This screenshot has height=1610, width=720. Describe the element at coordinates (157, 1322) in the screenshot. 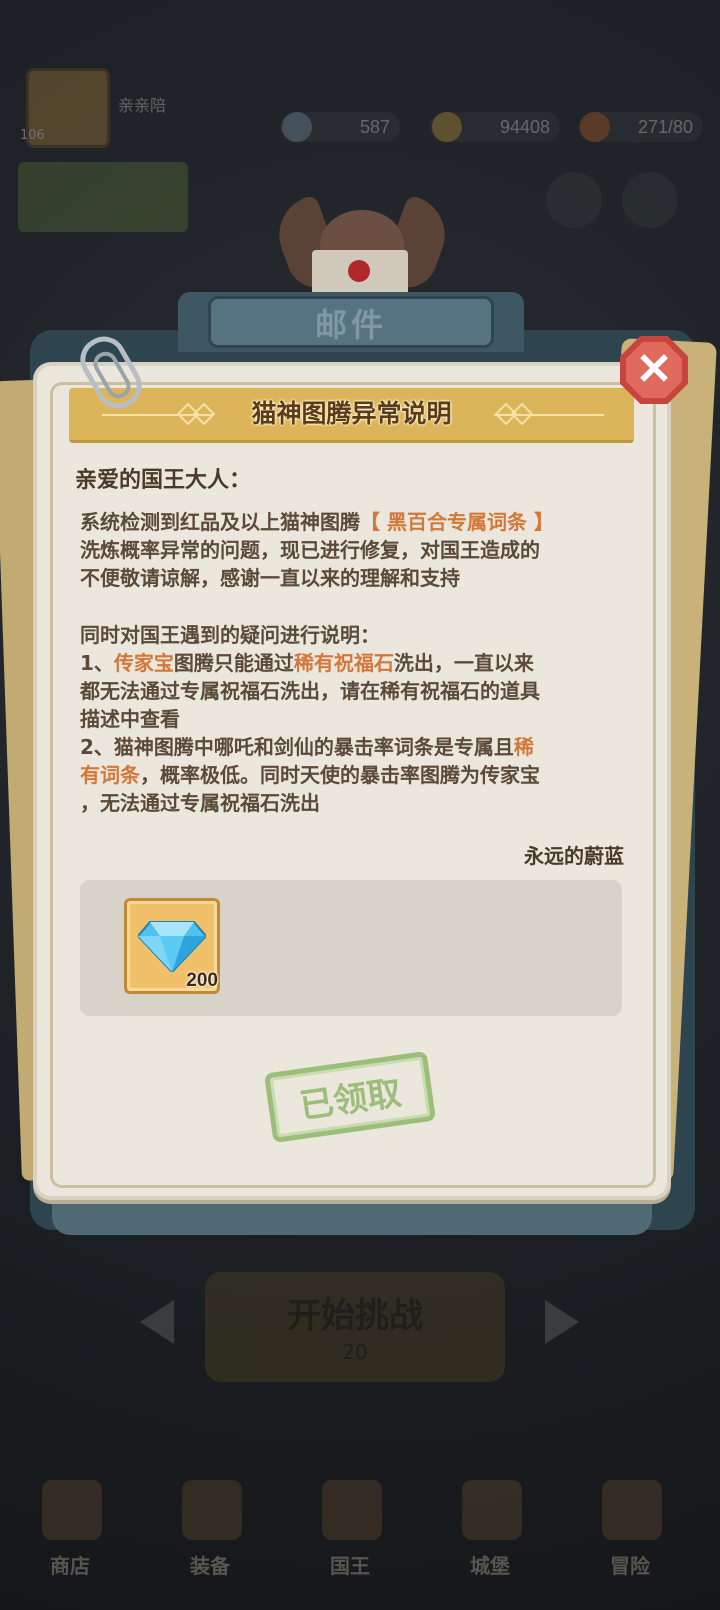

I see `prev-arrow-icon` at that location.